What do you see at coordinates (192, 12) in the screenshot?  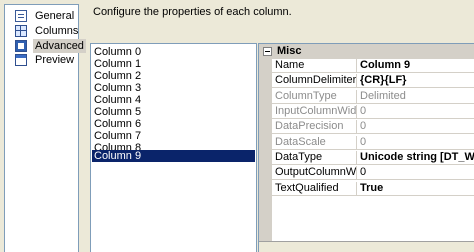 I see `page-description: Configure the properties of each column.` at bounding box center [192, 12].